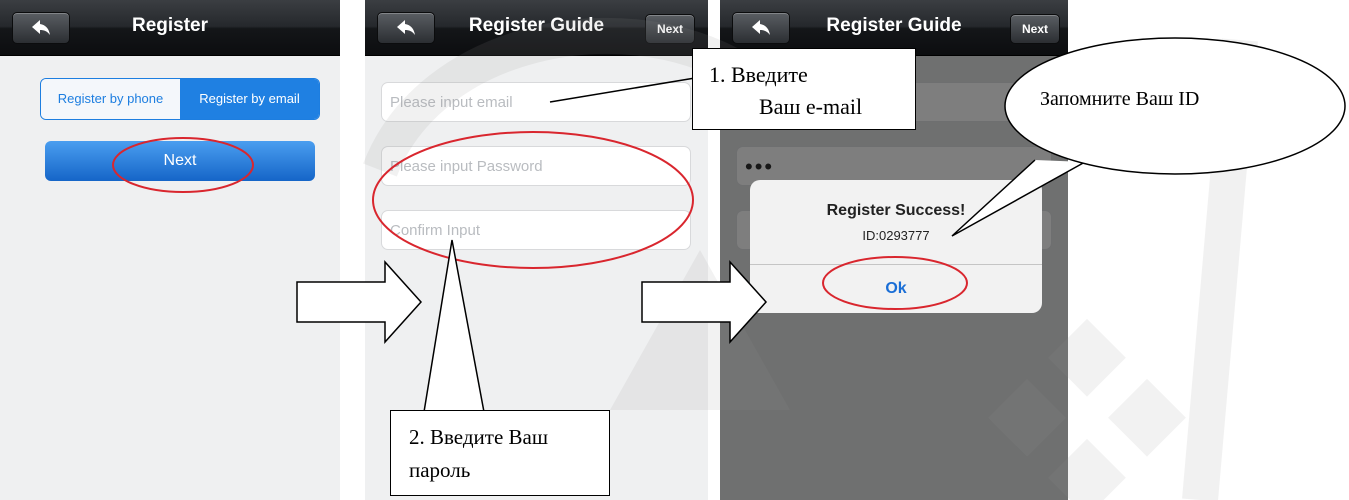 The width and height of the screenshot is (1349, 500). Describe the element at coordinates (811, 106) in the screenshot. I see `email-callout-line2: Ваш e-mail` at that location.